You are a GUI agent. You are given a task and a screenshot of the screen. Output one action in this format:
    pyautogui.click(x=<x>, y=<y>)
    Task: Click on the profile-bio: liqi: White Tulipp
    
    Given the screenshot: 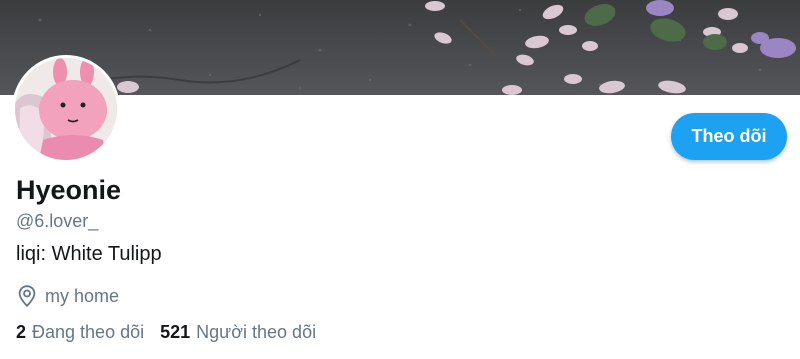 What is the action you would take?
    pyautogui.click(x=89, y=254)
    